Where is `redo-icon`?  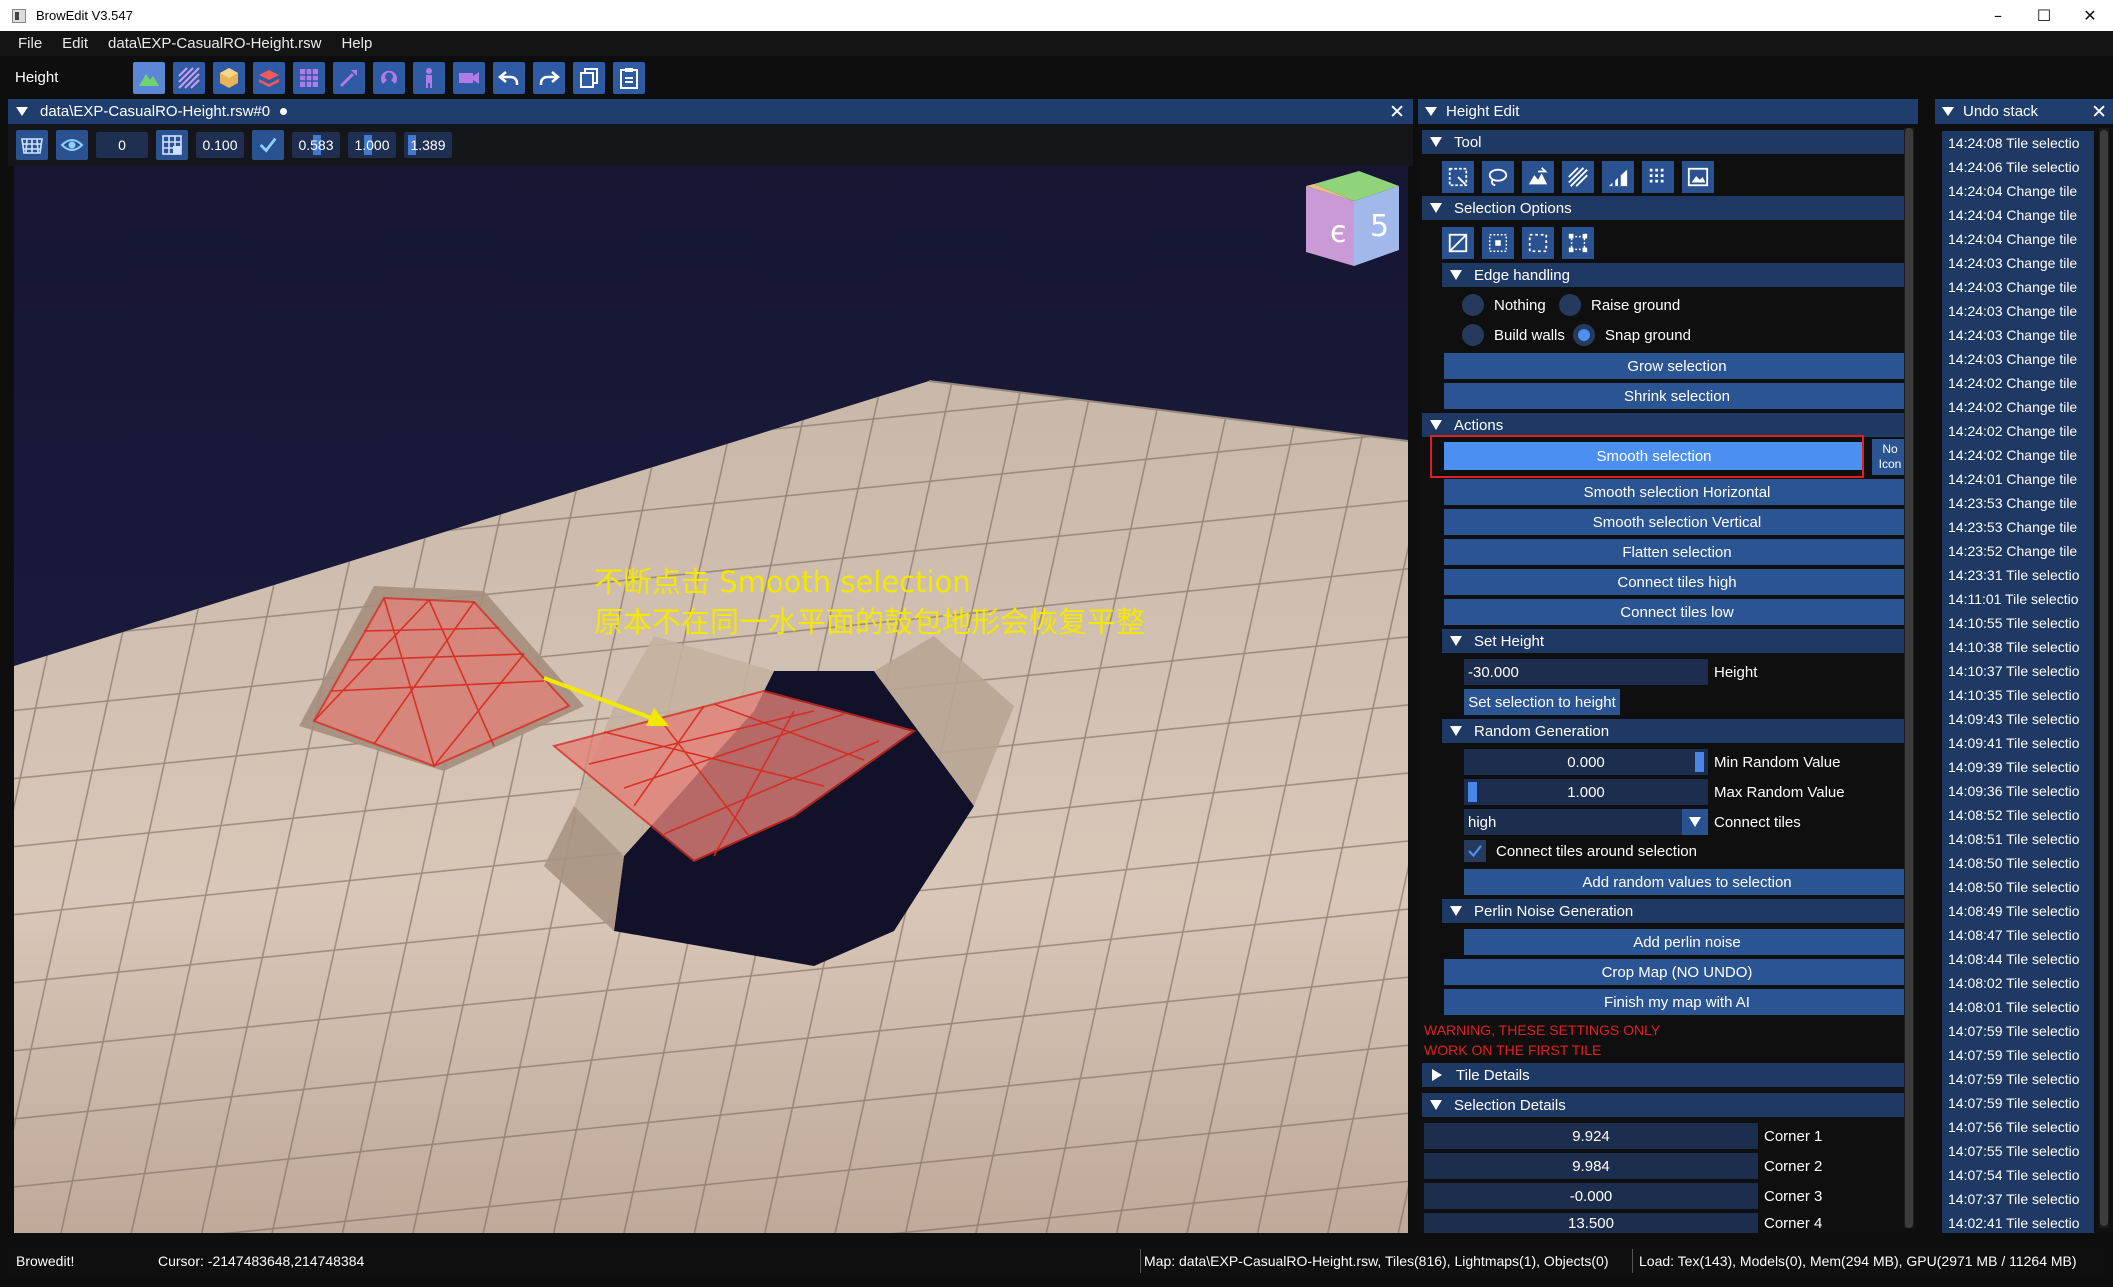 redo-icon is located at coordinates (549, 77).